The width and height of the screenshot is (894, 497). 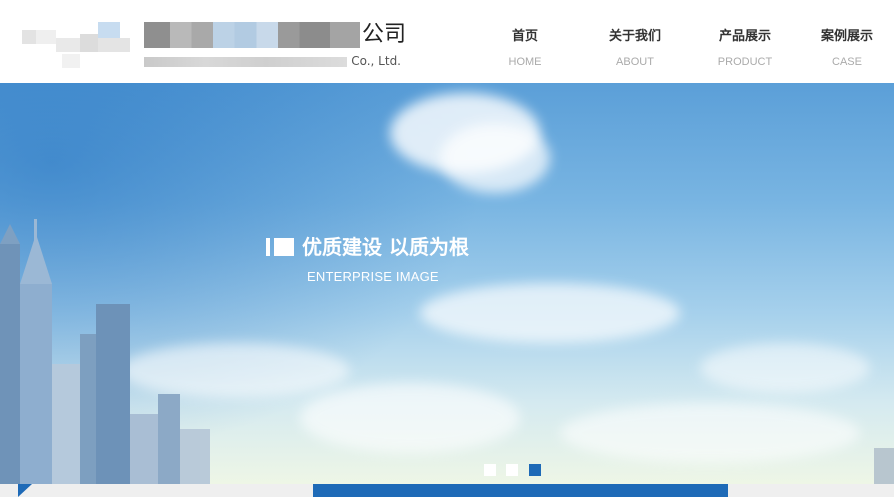 What do you see at coordinates (884, 466) in the screenshot?
I see `city-skyline-right` at bounding box center [884, 466].